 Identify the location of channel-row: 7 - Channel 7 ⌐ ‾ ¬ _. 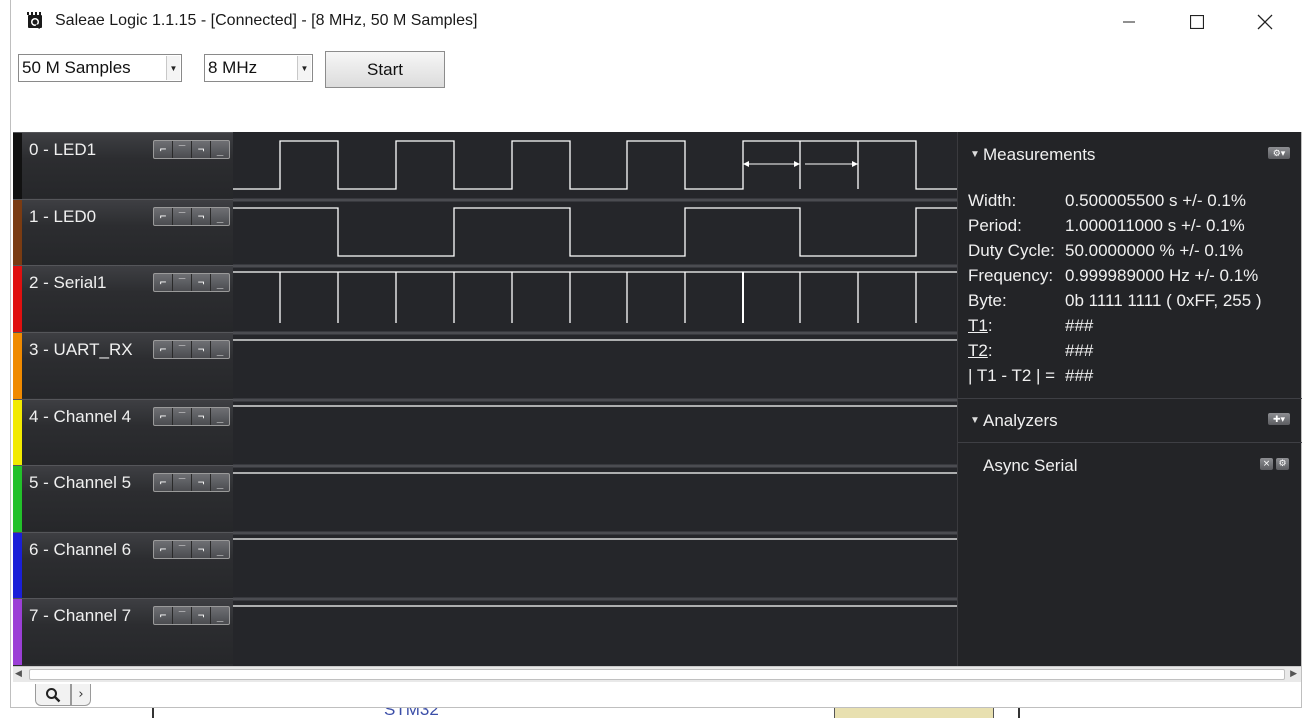
(123, 631).